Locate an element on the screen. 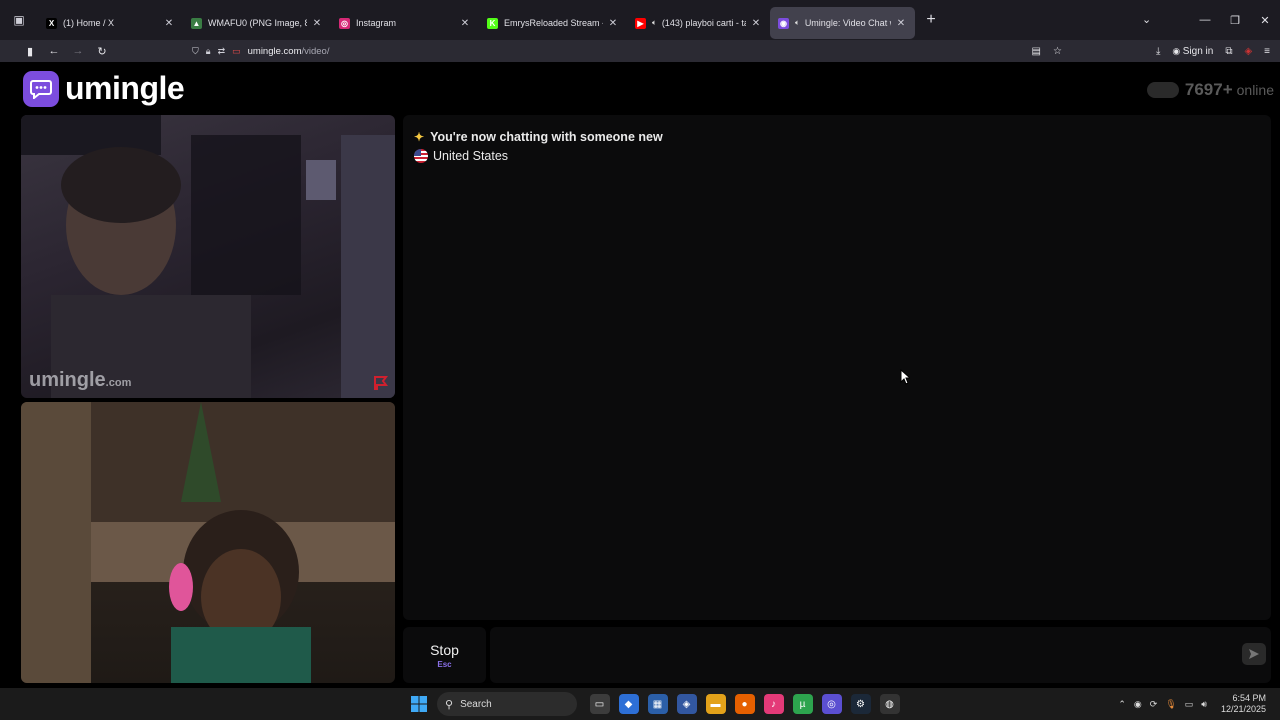 The width and height of the screenshot is (1280, 720). stranger-video: umingle.com is located at coordinates (208, 256).